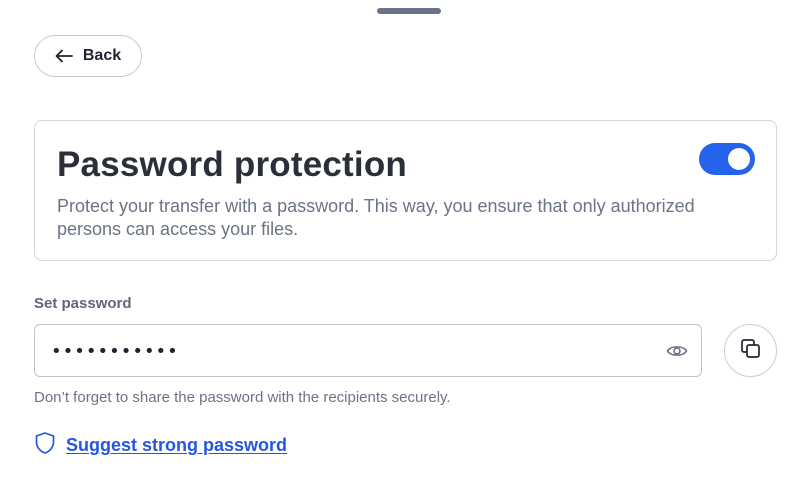 The image size is (800, 488). I want to click on eye-icon, so click(677, 351).